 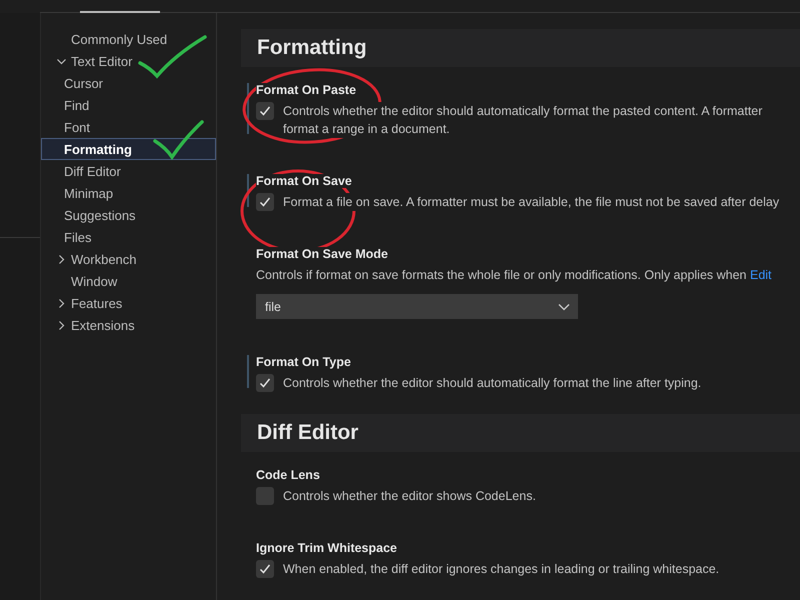 I want to click on section-title: Diff Editor, so click(x=307, y=433).